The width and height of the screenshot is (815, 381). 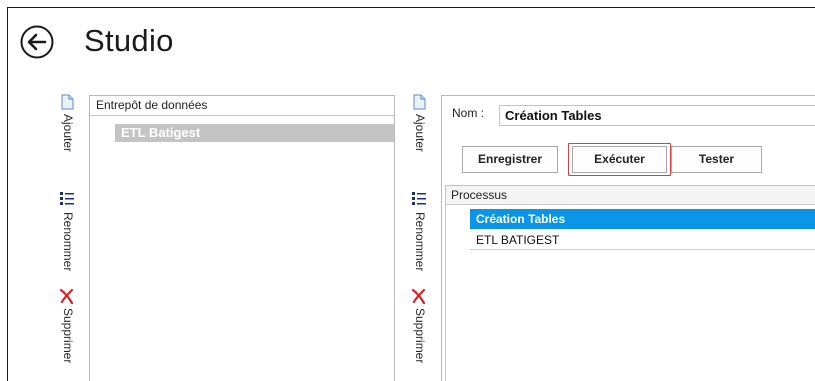 What do you see at coordinates (510, 159) in the screenshot?
I see `save-button: Enregistrer` at bounding box center [510, 159].